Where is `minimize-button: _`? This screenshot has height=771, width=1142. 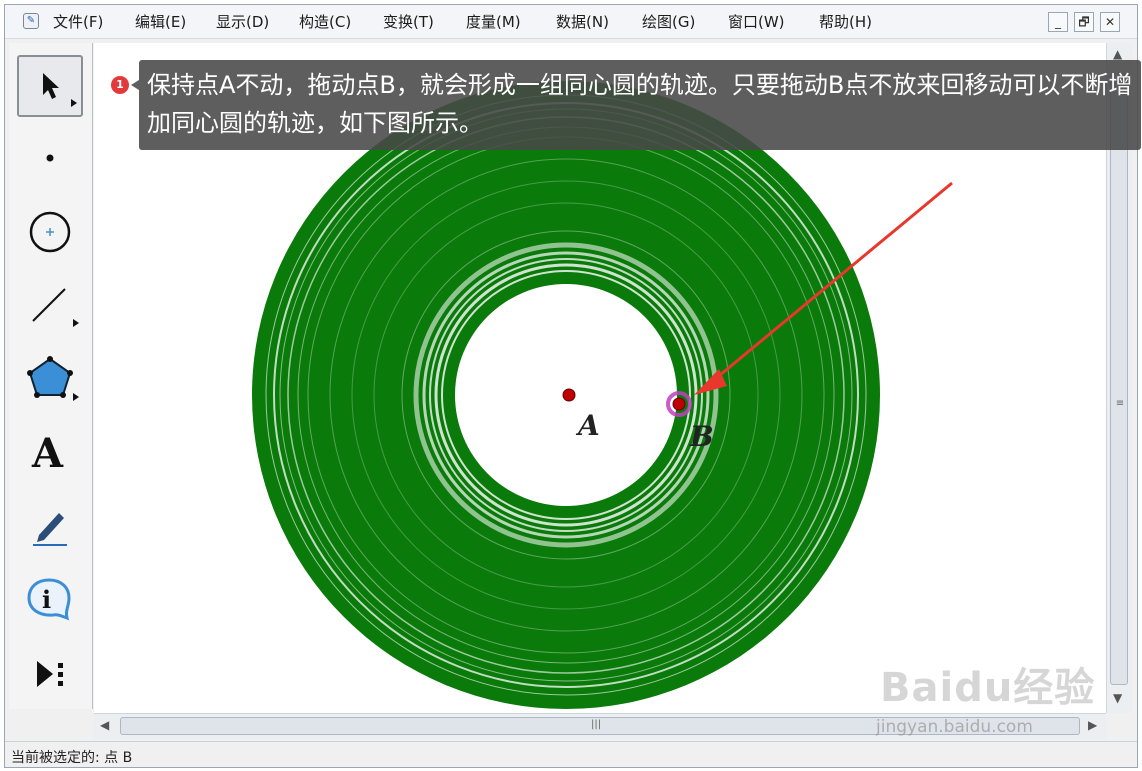
minimize-button: _ is located at coordinates (1058, 22).